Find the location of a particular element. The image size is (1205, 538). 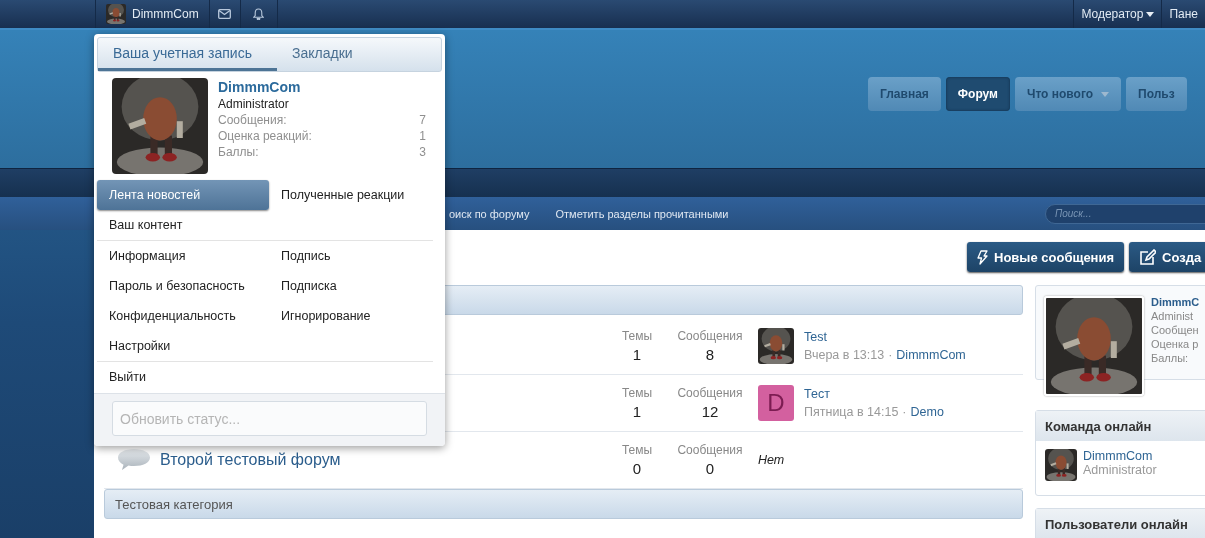

menu-item: Настройки is located at coordinates (183, 346).